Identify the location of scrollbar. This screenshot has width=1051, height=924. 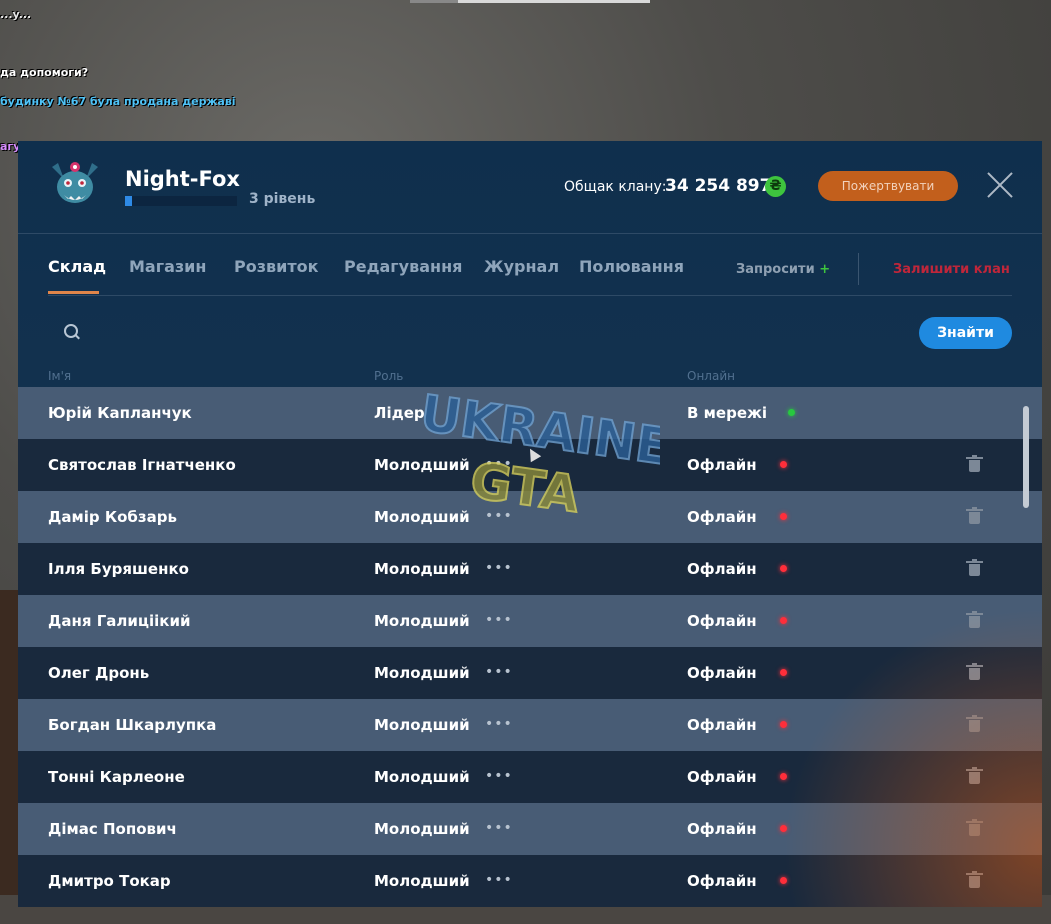
(1026, 457).